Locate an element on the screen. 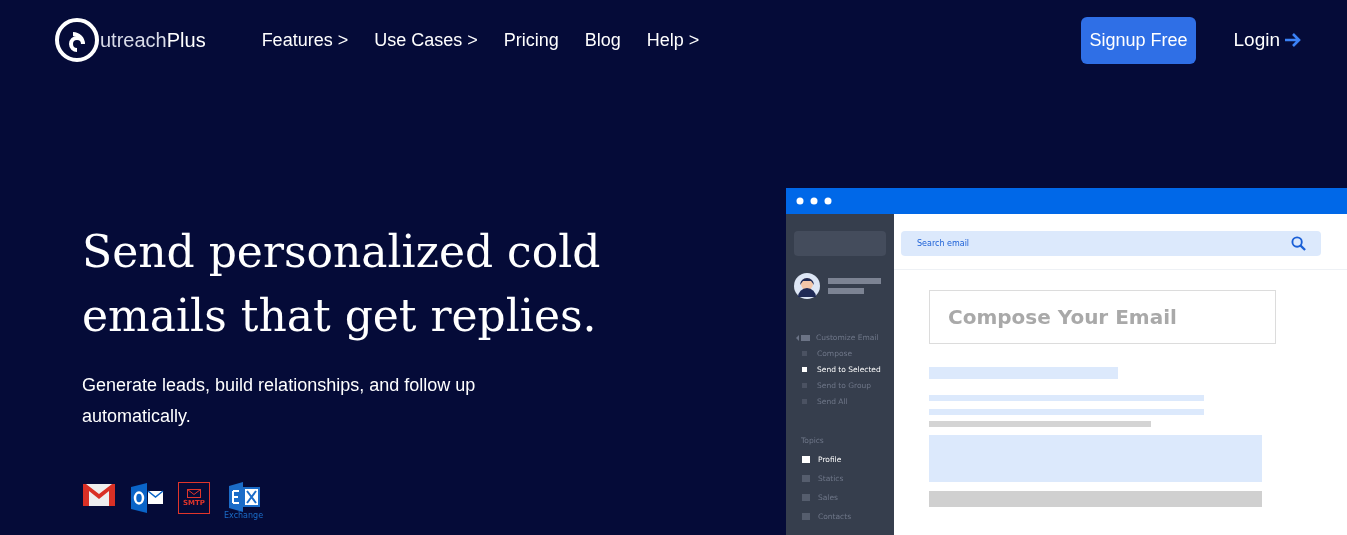 The image size is (1347, 535). signup-button: Signup Free is located at coordinates (1138, 40).